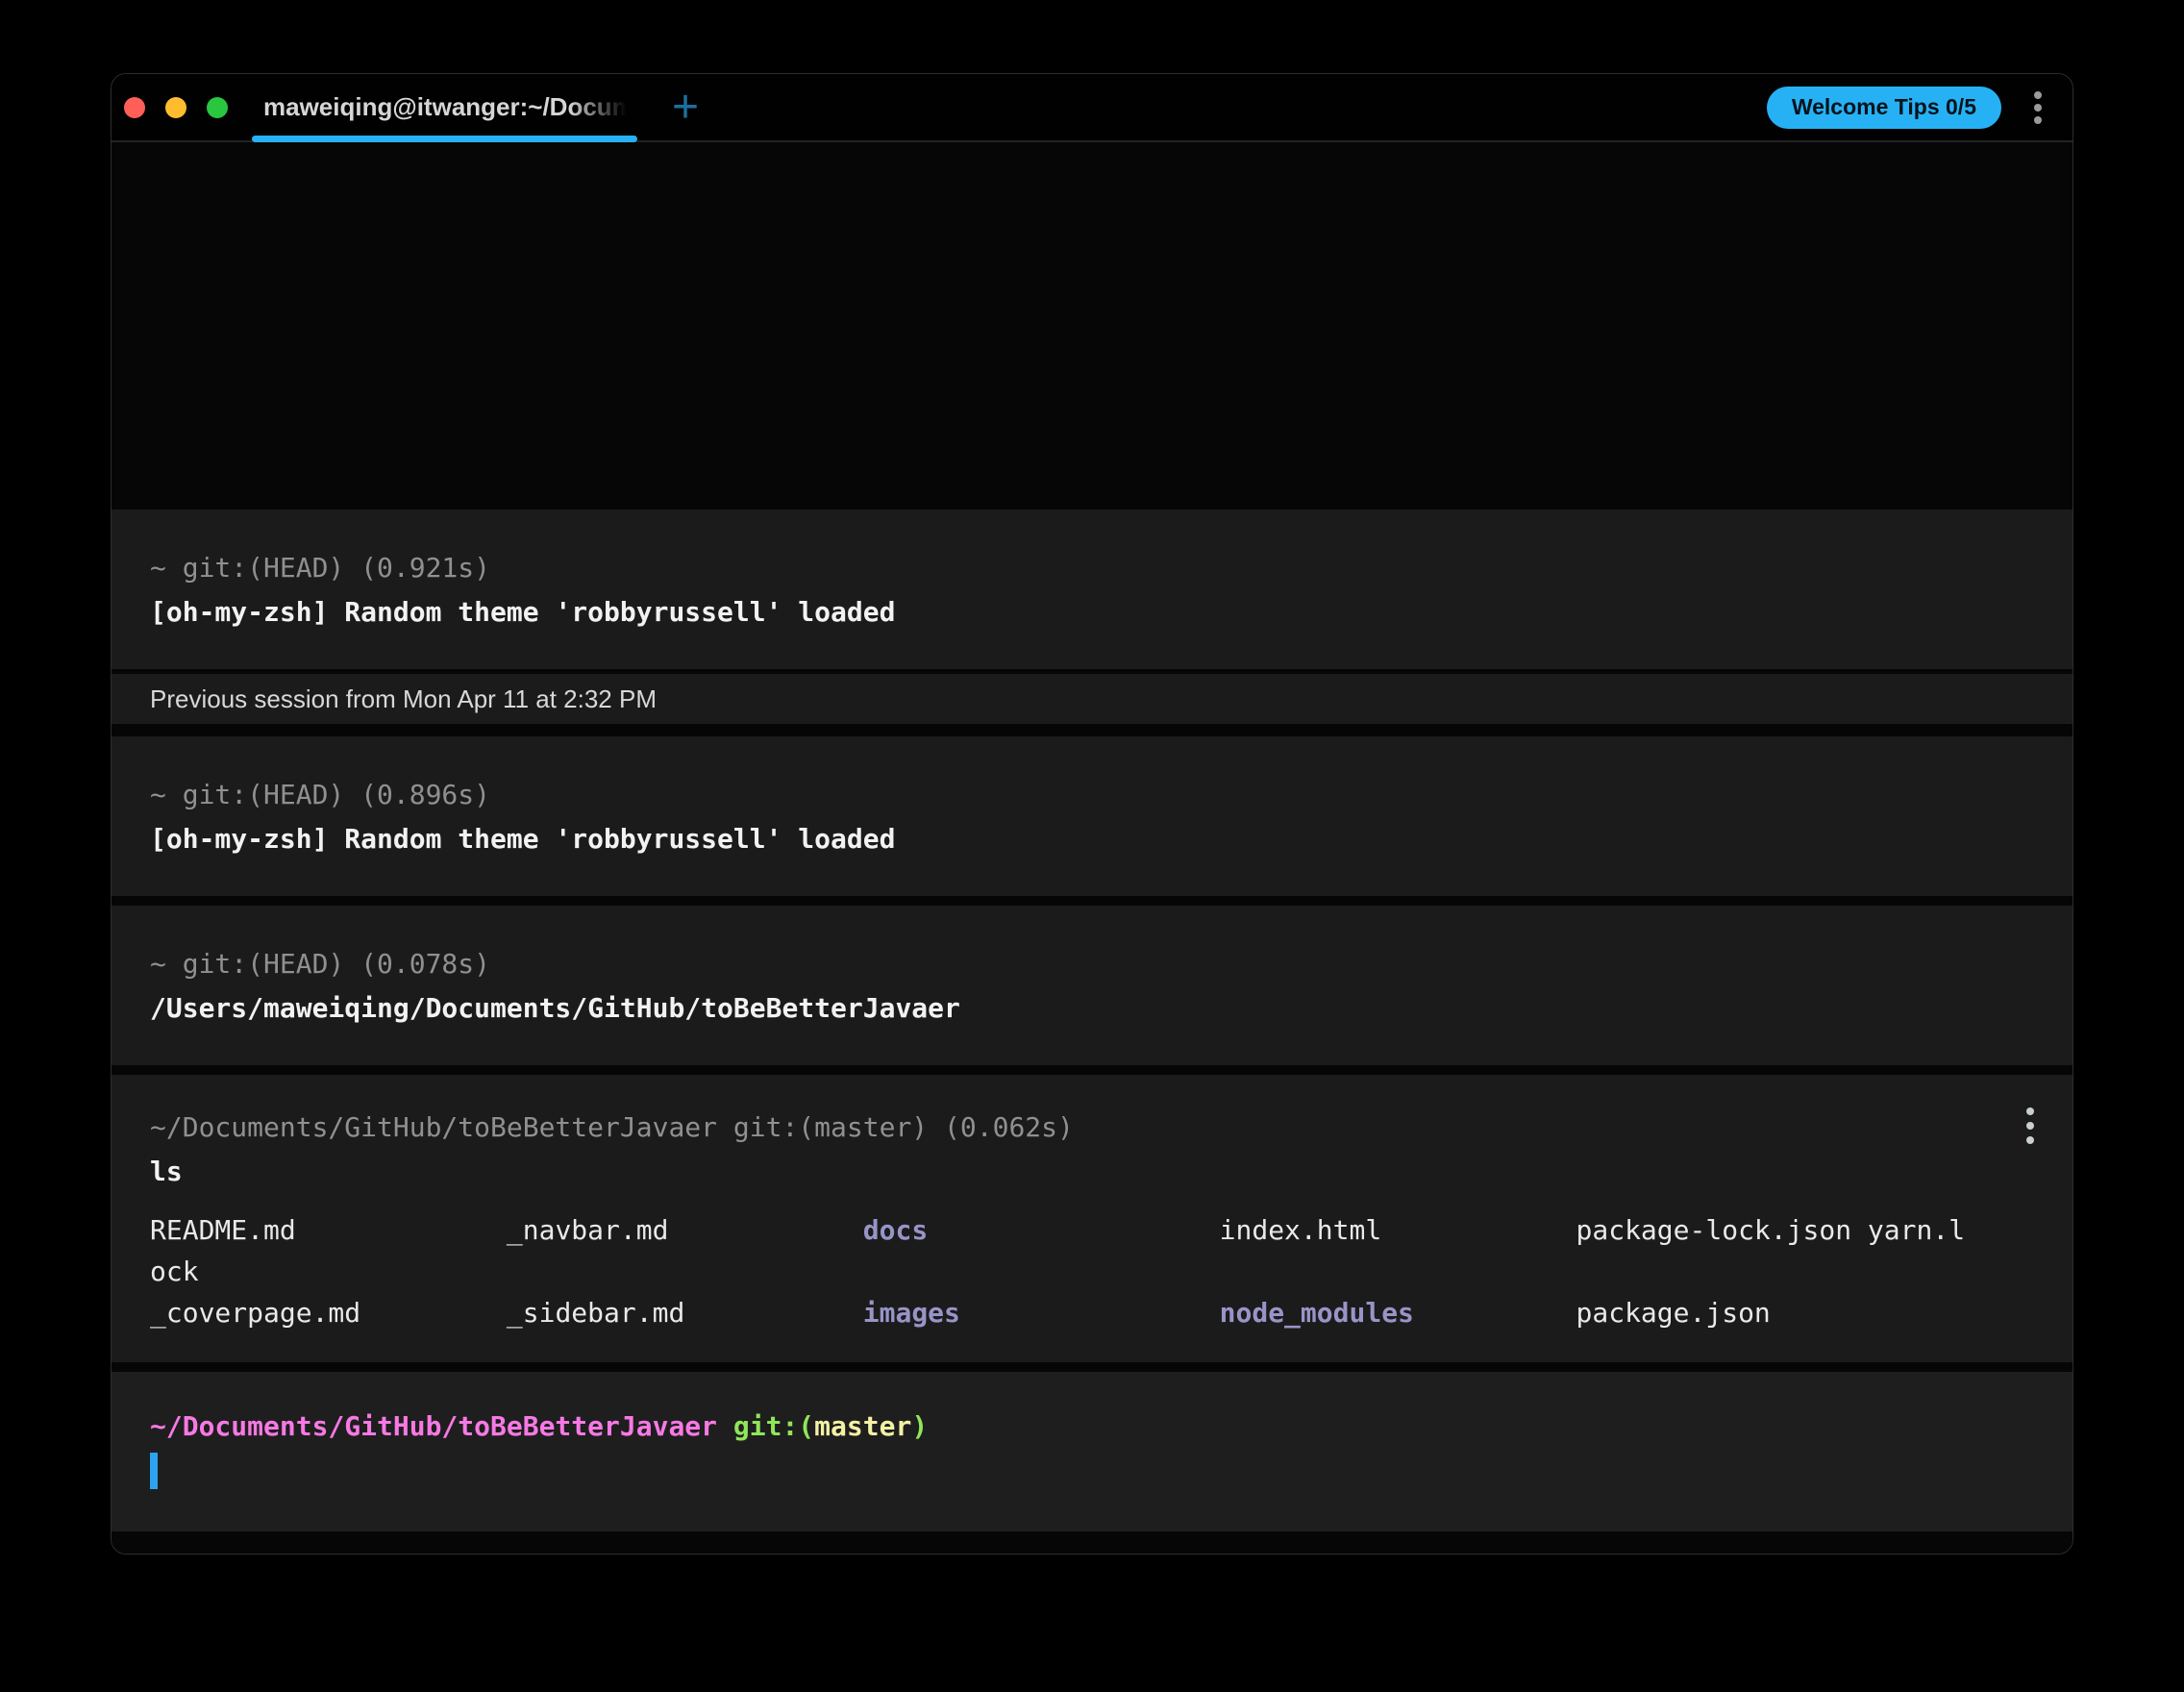 Image resolution: width=2184 pixels, height=1692 pixels. Describe the element at coordinates (1041, 1313) in the screenshot. I see `directory-name: images` at that location.